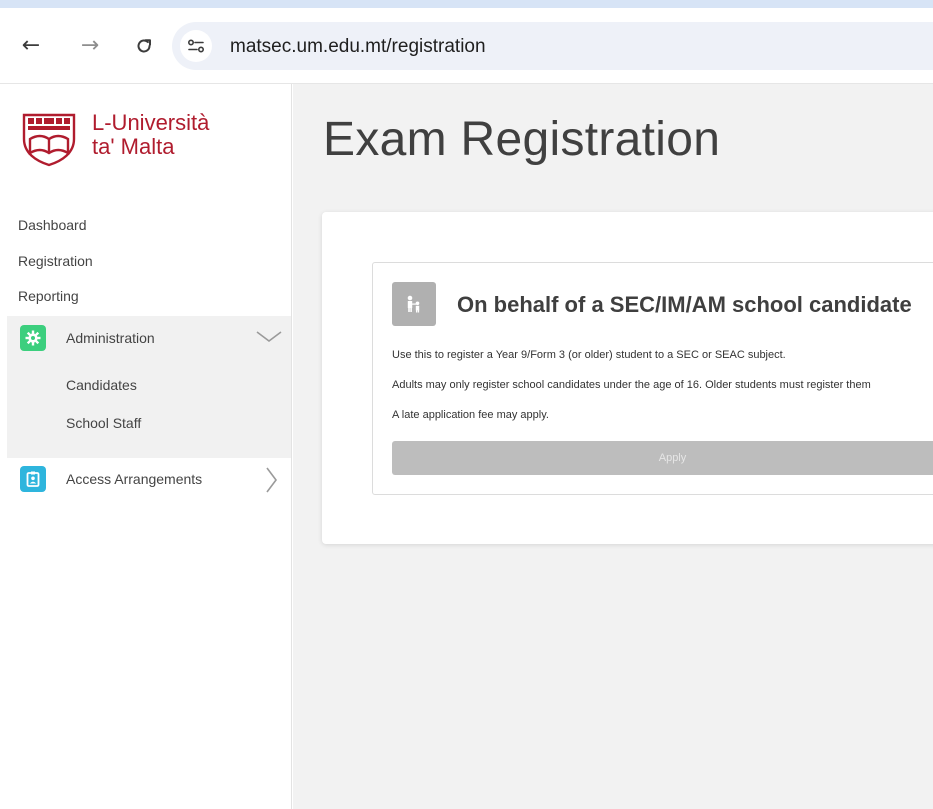 The width and height of the screenshot is (933, 809). I want to click on university-name-line1: L-Università, so click(151, 122).